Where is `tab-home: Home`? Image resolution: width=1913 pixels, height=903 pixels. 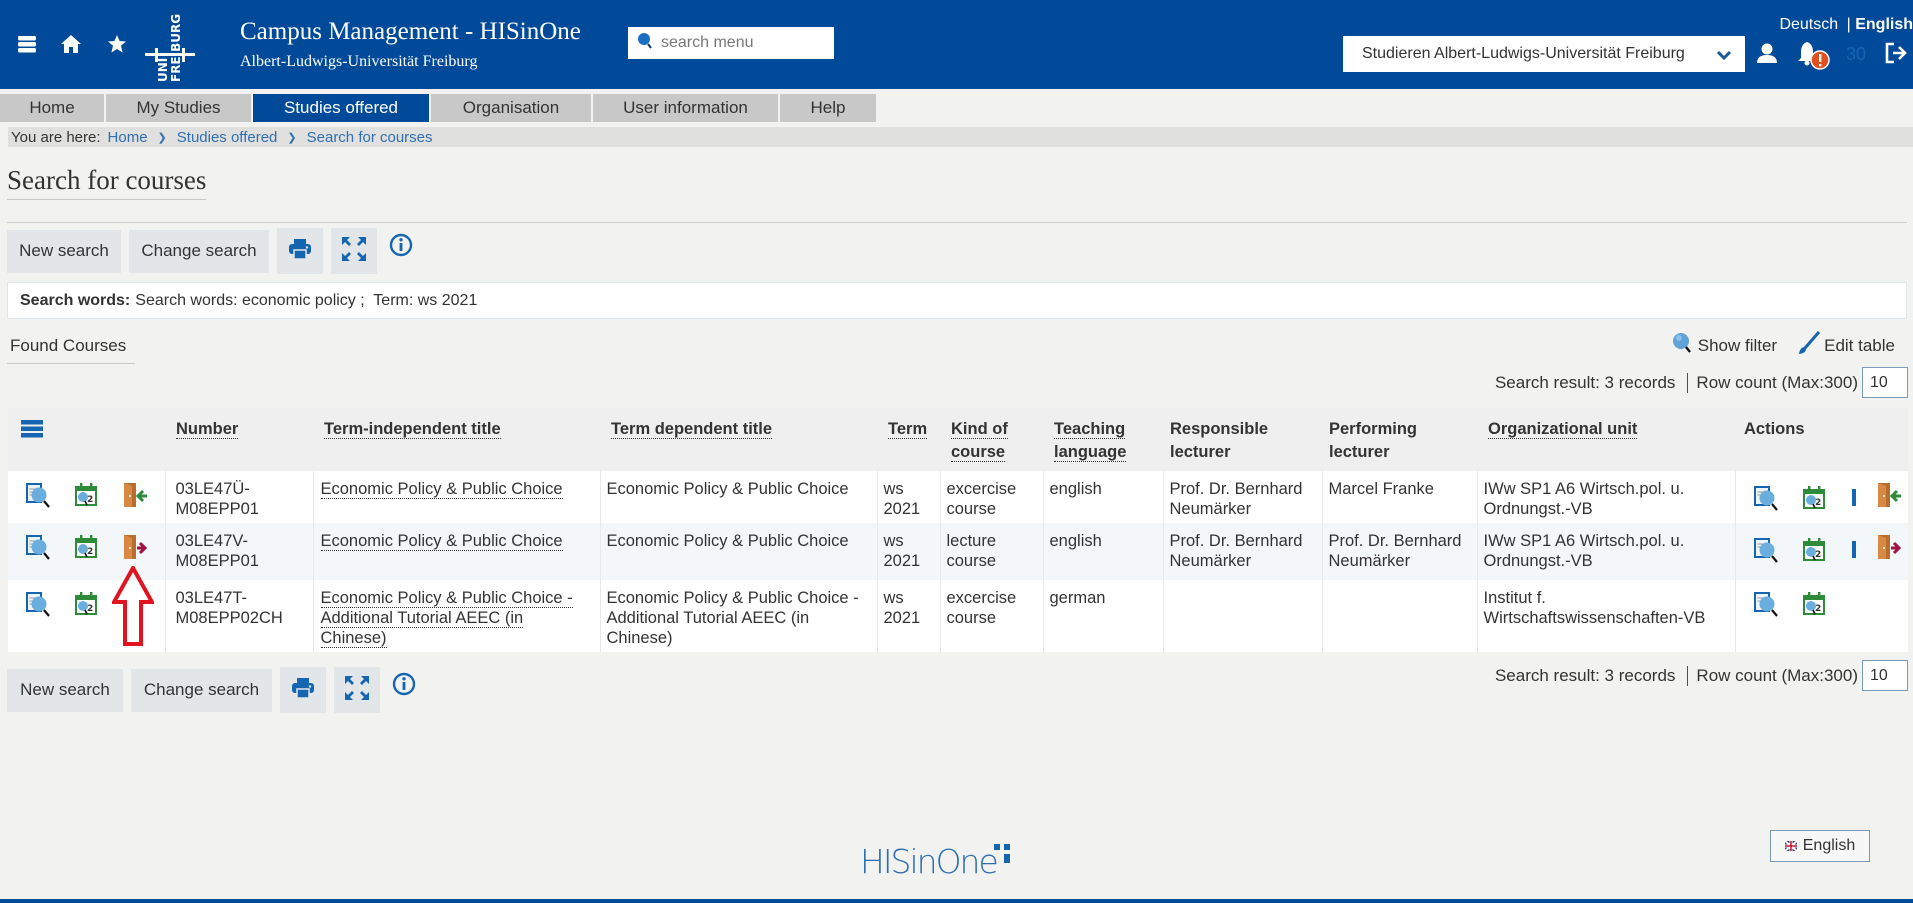 tab-home: Home is located at coordinates (52, 108).